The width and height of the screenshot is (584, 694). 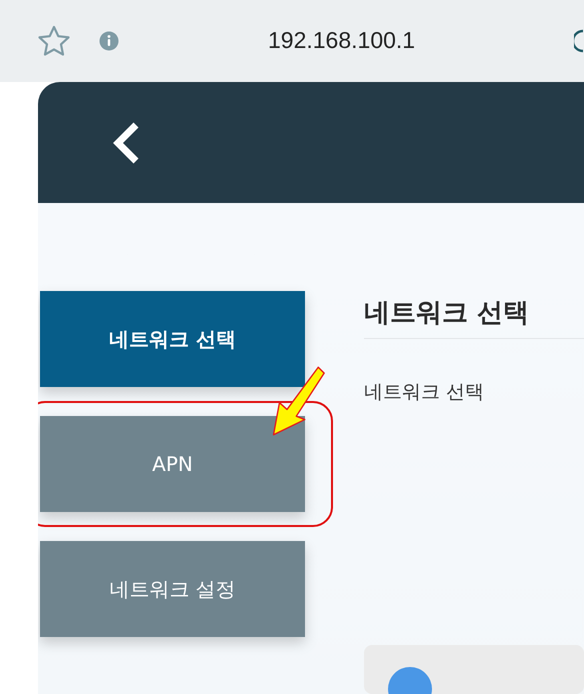 What do you see at coordinates (172, 339) in the screenshot?
I see `menu-item: 네트워크 선택` at bounding box center [172, 339].